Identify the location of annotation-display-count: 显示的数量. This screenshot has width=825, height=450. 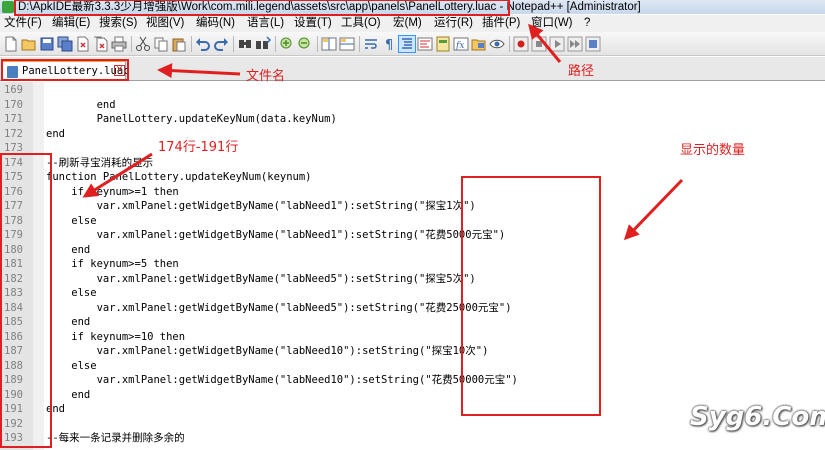
(713, 150).